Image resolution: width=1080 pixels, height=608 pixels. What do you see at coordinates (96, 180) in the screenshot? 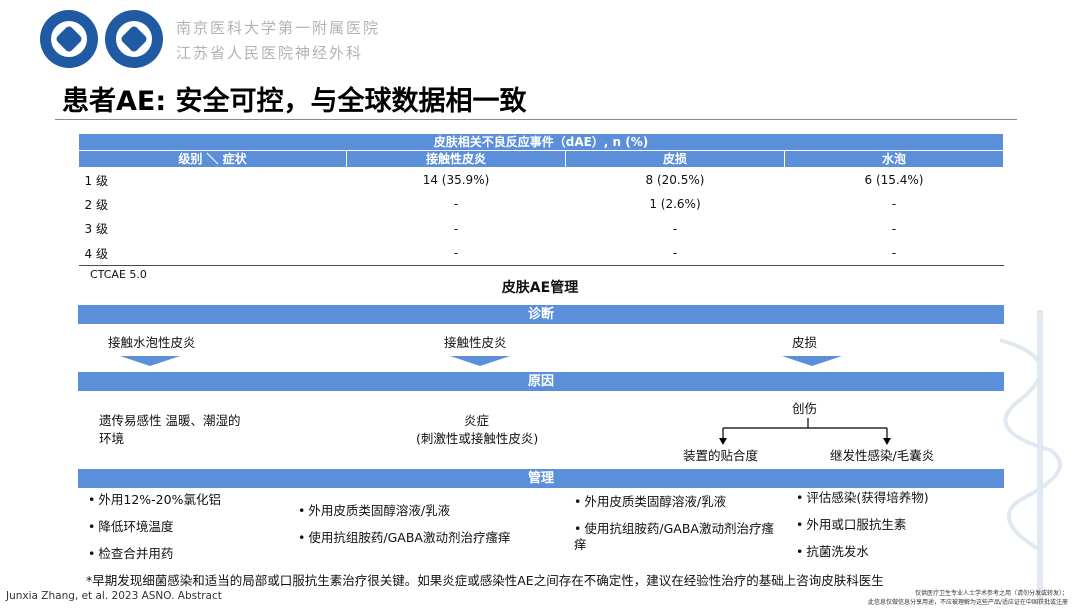
I see `table-cell: 1 级` at bounding box center [96, 180].